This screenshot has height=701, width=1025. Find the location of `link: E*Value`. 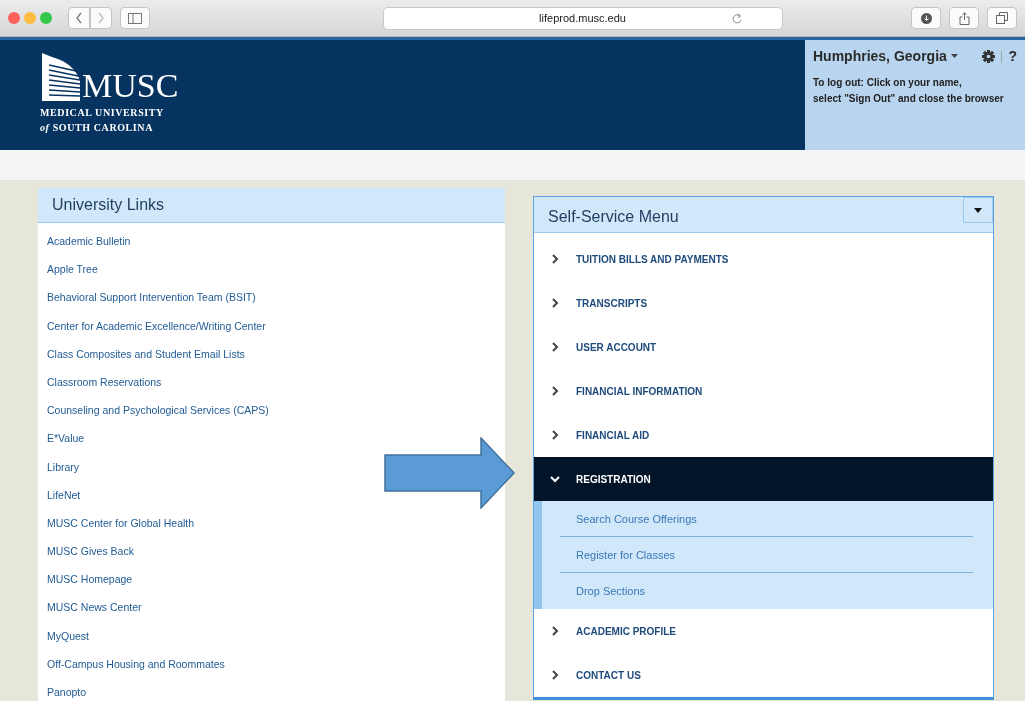

link: E*Value is located at coordinates (66, 438).